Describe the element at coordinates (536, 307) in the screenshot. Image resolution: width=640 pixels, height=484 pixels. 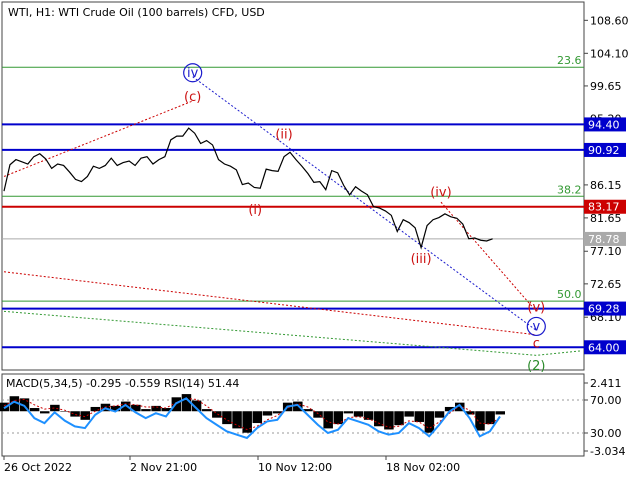
I see `wave-label: (v)` at that location.